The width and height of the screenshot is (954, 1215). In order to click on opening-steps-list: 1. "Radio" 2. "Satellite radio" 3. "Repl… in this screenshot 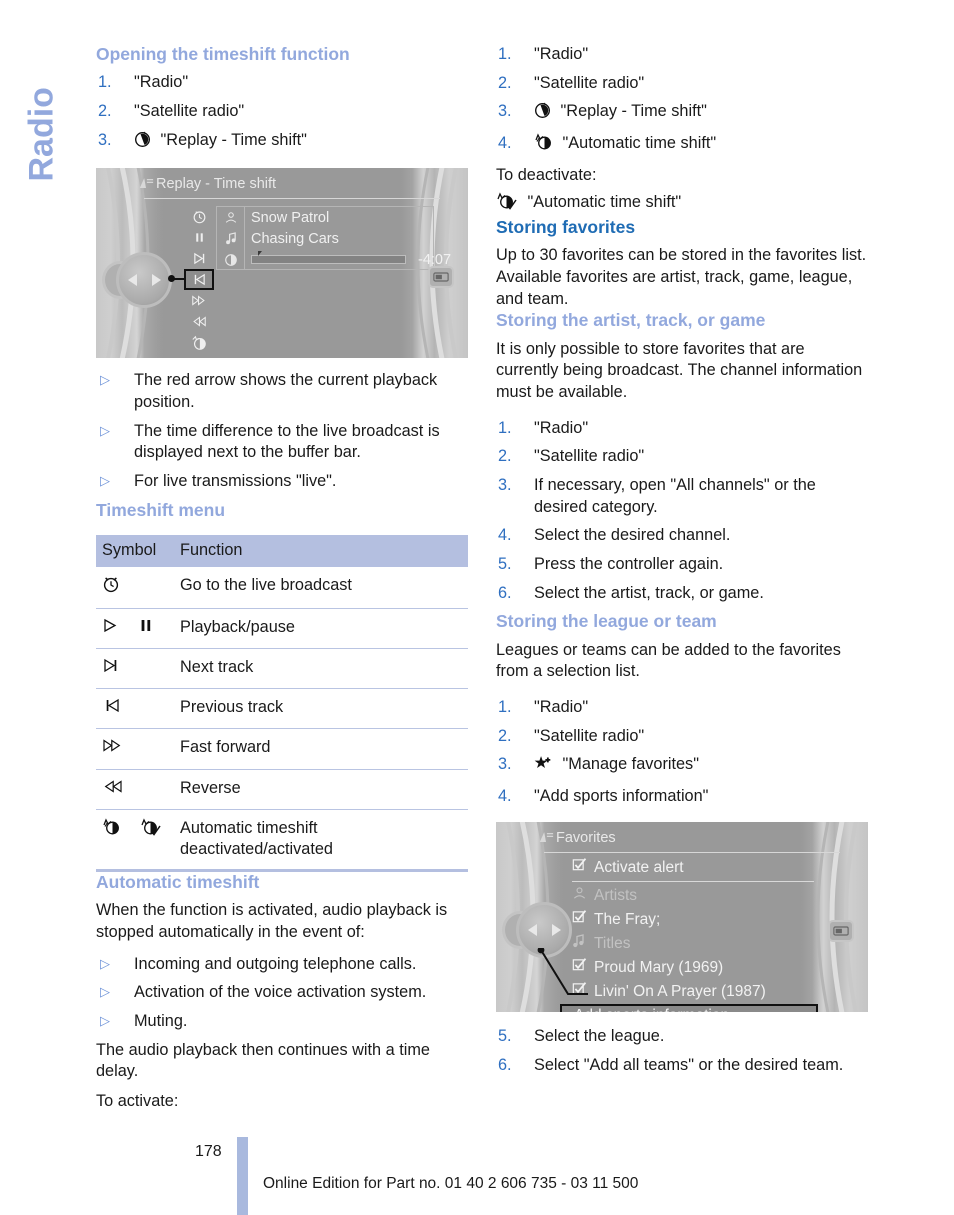, I will do `click(282, 113)`.